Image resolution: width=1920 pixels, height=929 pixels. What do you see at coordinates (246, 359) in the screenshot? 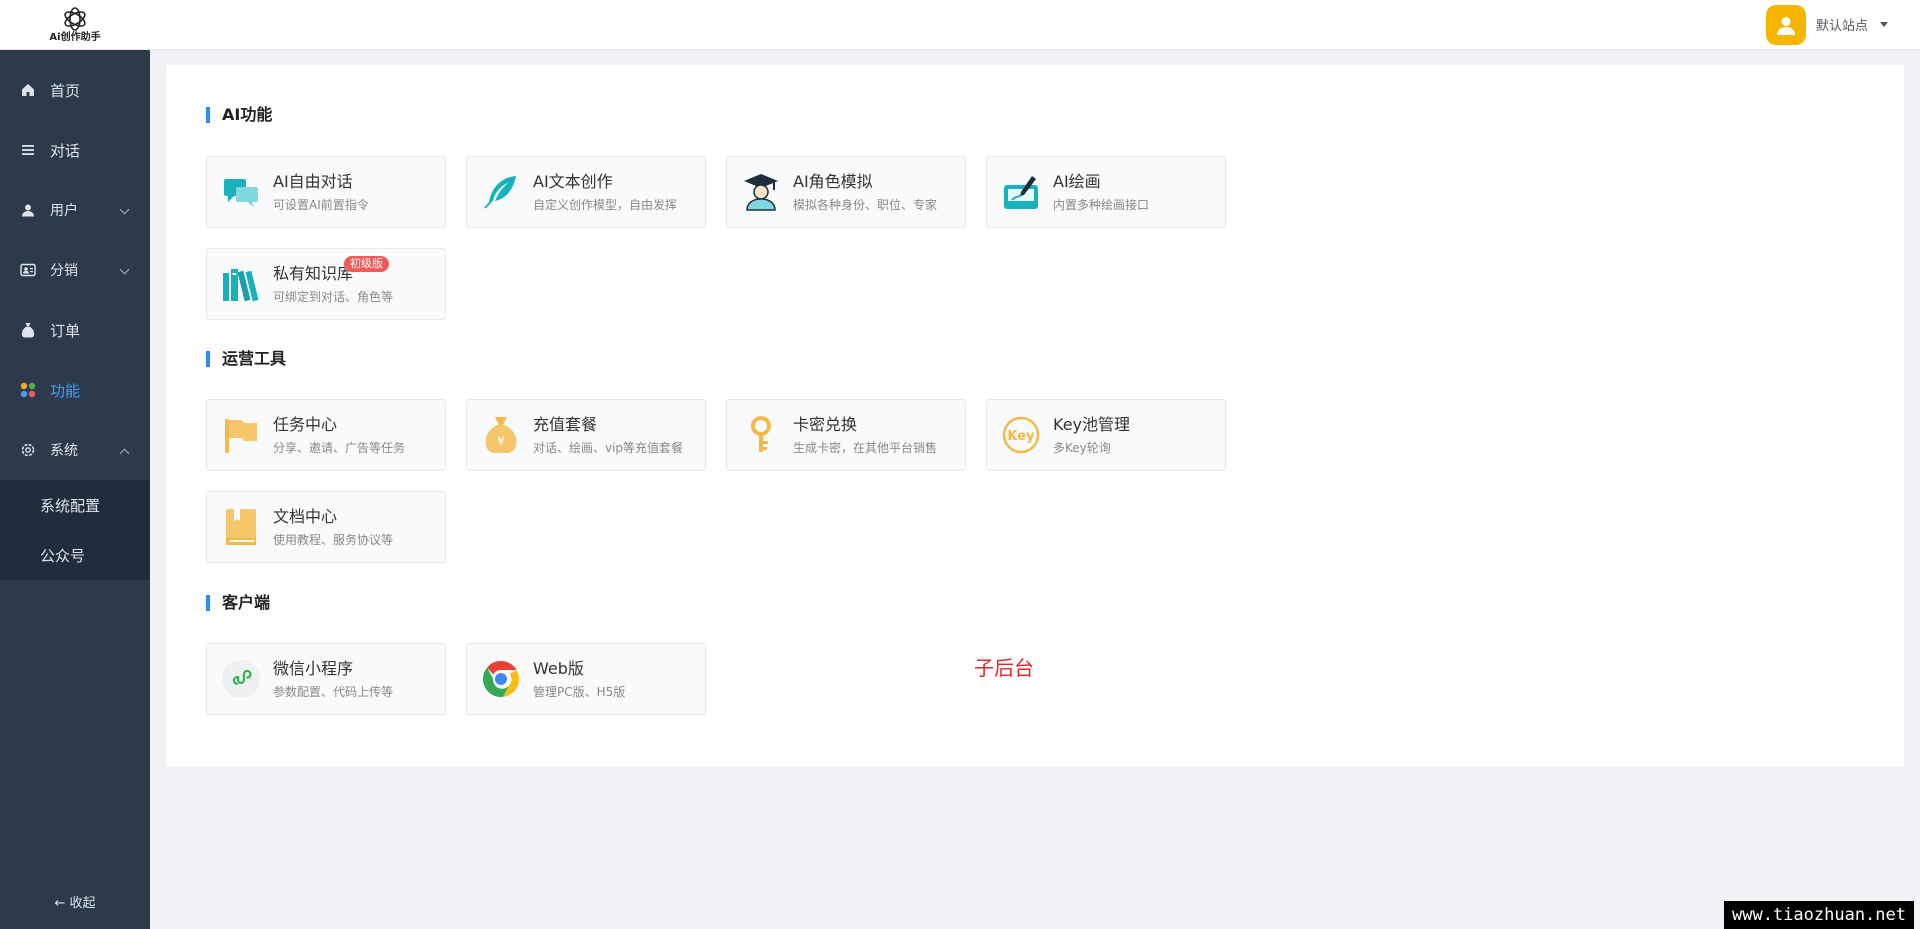
I see `section-title-operations: 运营工具` at bounding box center [246, 359].